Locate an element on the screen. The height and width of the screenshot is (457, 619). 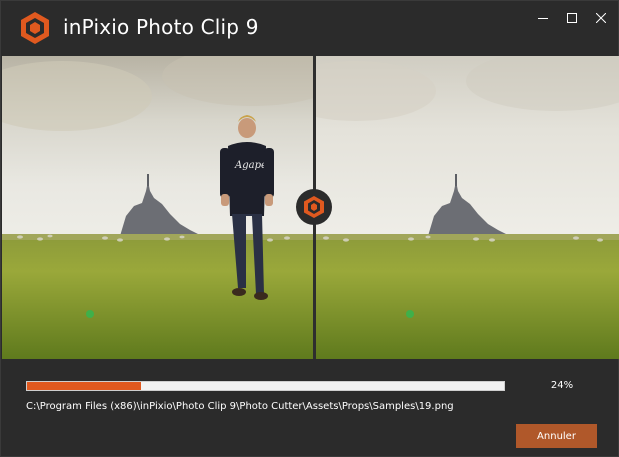
svg-text: Agape is located at coordinates (250, 165).